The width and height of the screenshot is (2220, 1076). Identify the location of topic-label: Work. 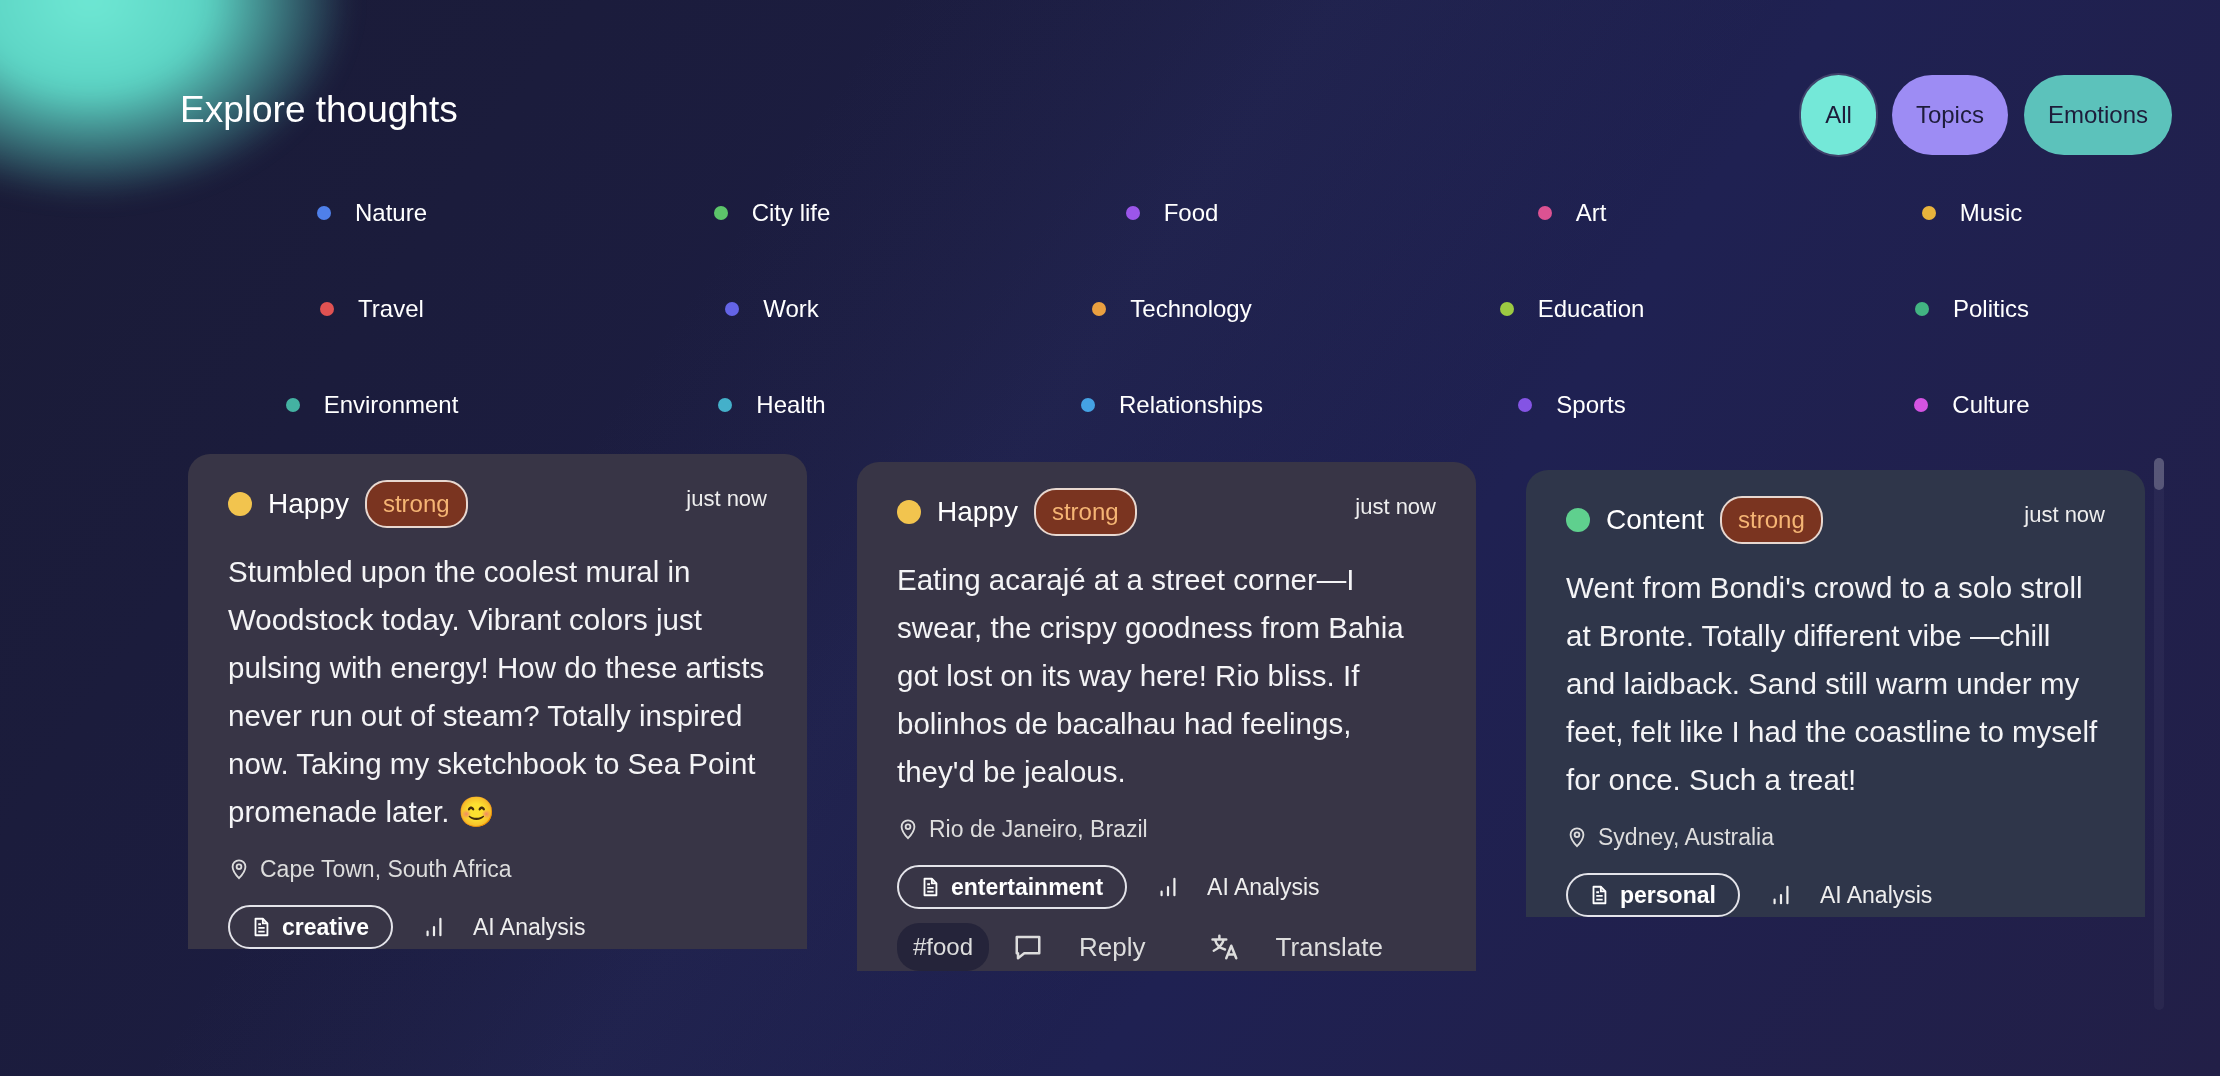
(791, 309).